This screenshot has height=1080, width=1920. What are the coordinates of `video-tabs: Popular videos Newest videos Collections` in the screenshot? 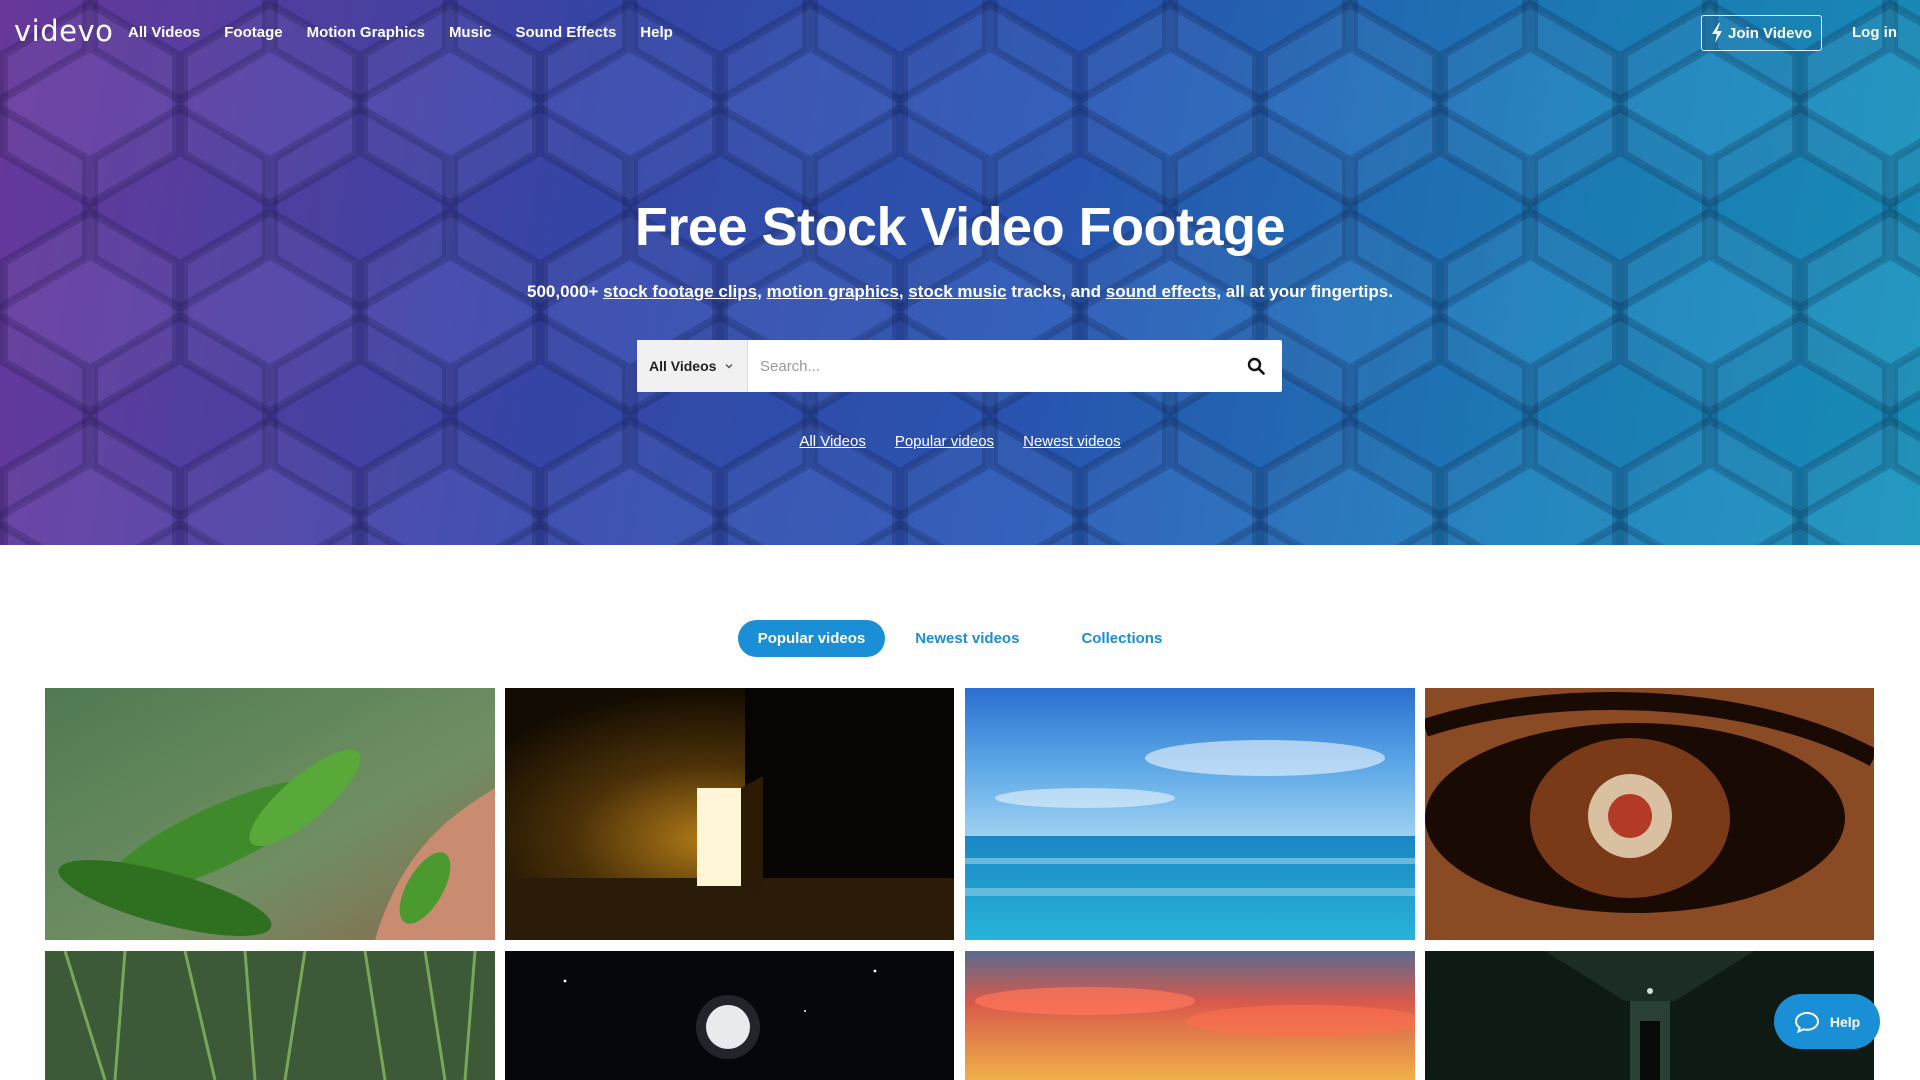 It's located at (960, 638).